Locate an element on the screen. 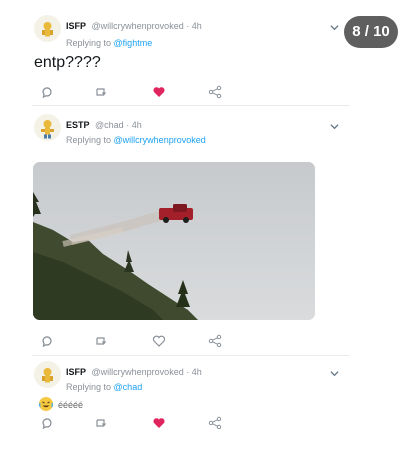 This screenshot has height=450, width=400. tweet-header: ESTP @chad · 4h is located at coordinates (104, 125).